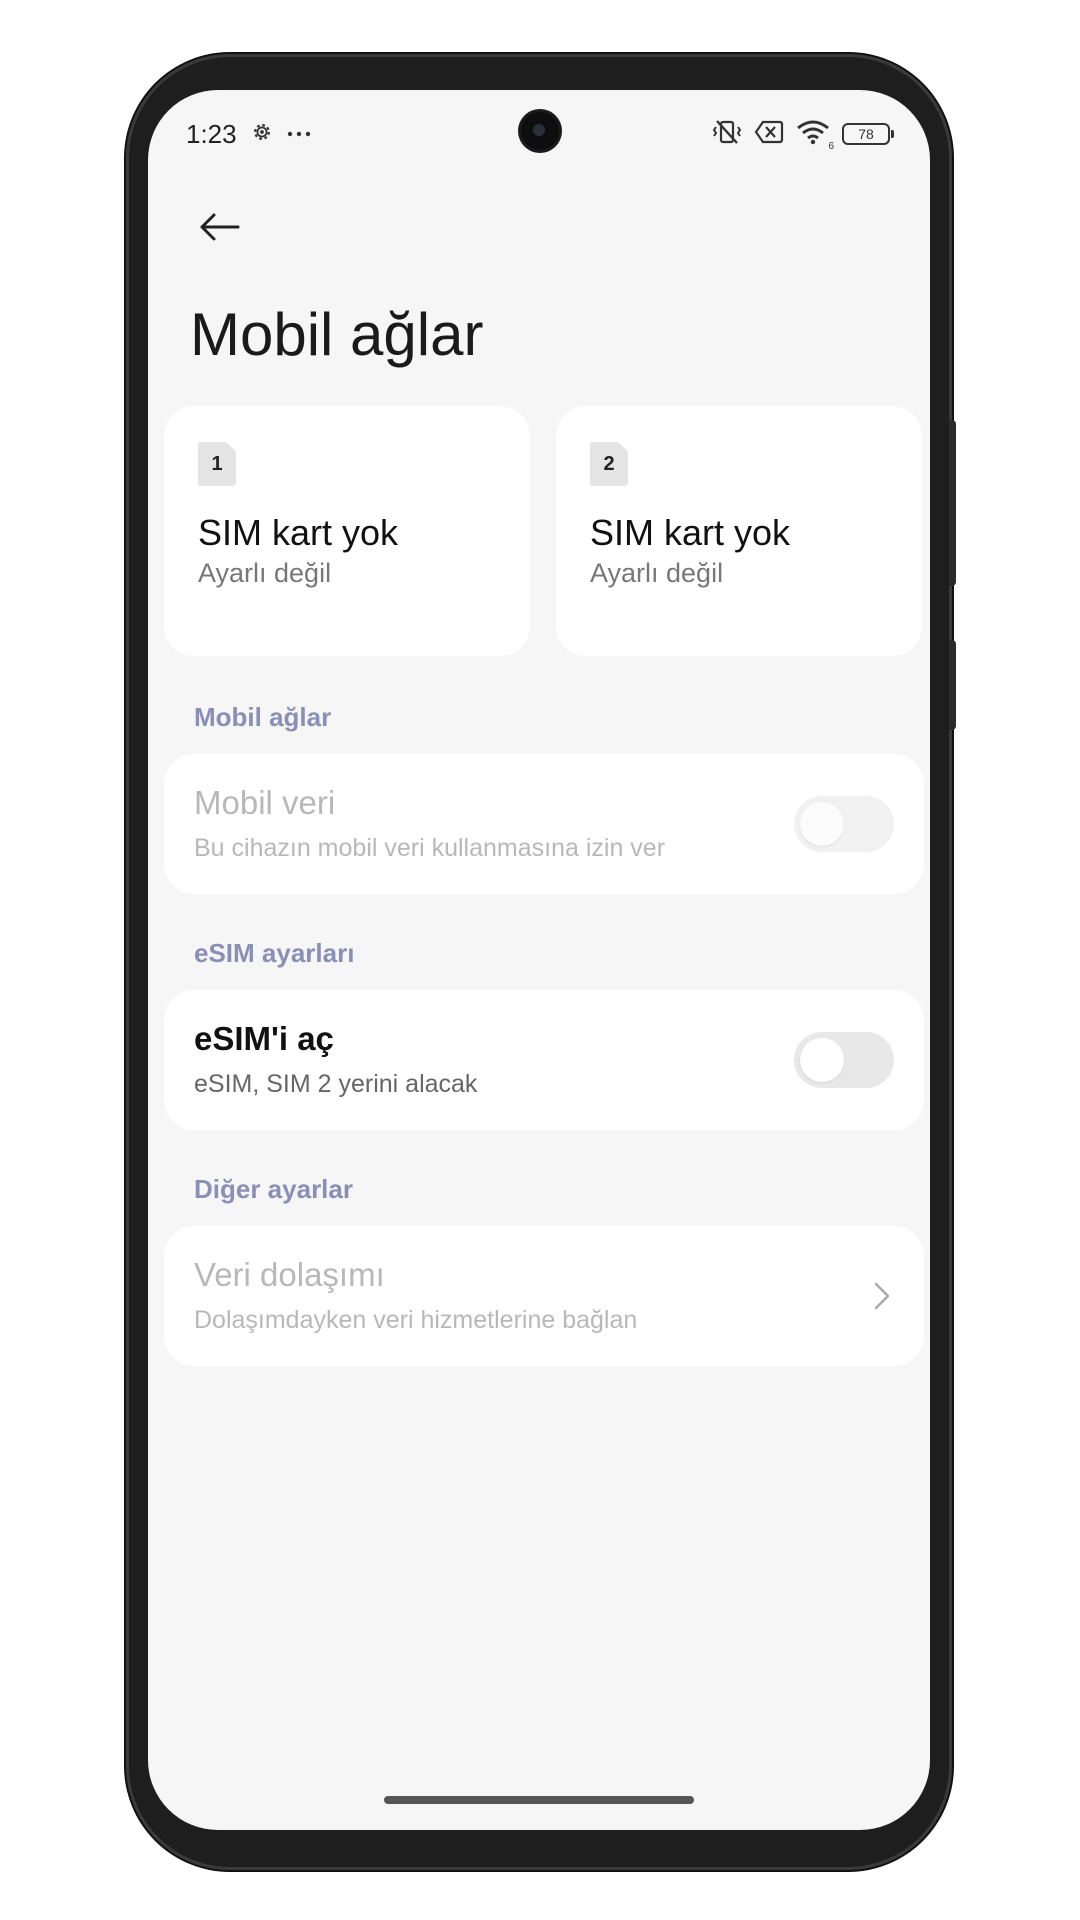  Describe the element at coordinates (273, 1189) in the screenshot. I see `section-header-other: Diğer ayarlar` at that location.